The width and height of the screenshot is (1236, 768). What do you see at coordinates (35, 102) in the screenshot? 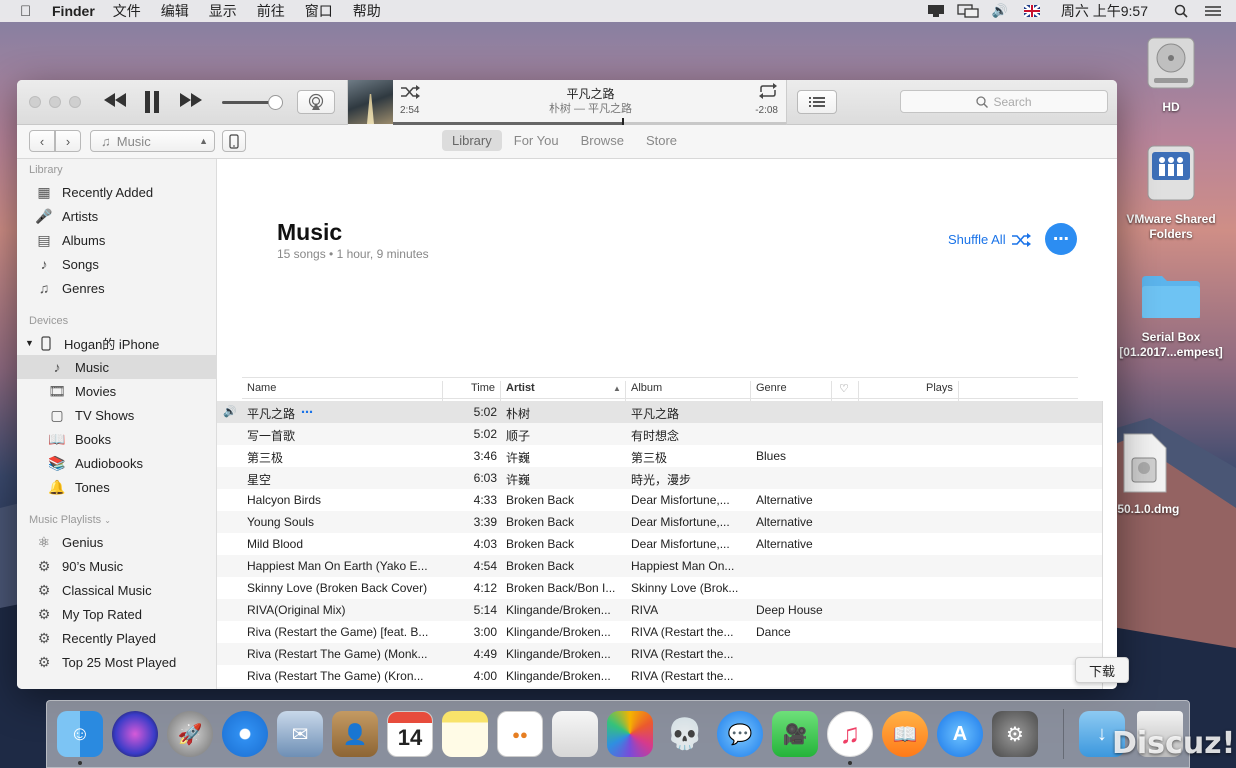
I see `close-window-button` at bounding box center [35, 102].